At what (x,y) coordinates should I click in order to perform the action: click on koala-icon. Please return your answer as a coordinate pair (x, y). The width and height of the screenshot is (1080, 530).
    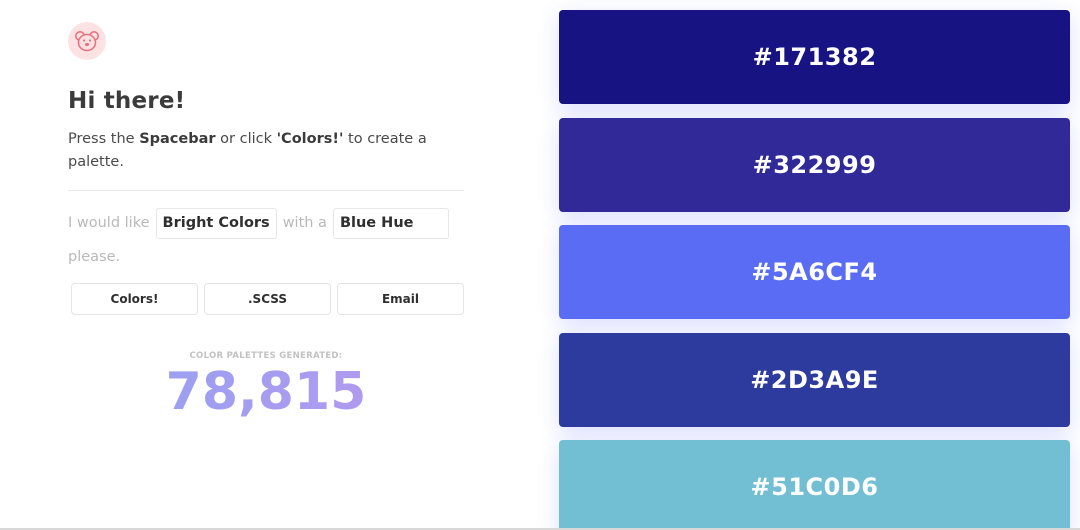
    Looking at the image, I should click on (87, 41).